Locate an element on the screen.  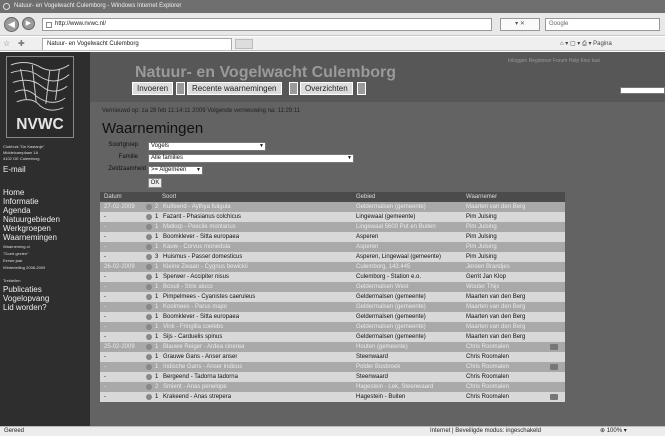
cell-species: Fazant - Phasianus colchicus is located at coordinates (202, 217).